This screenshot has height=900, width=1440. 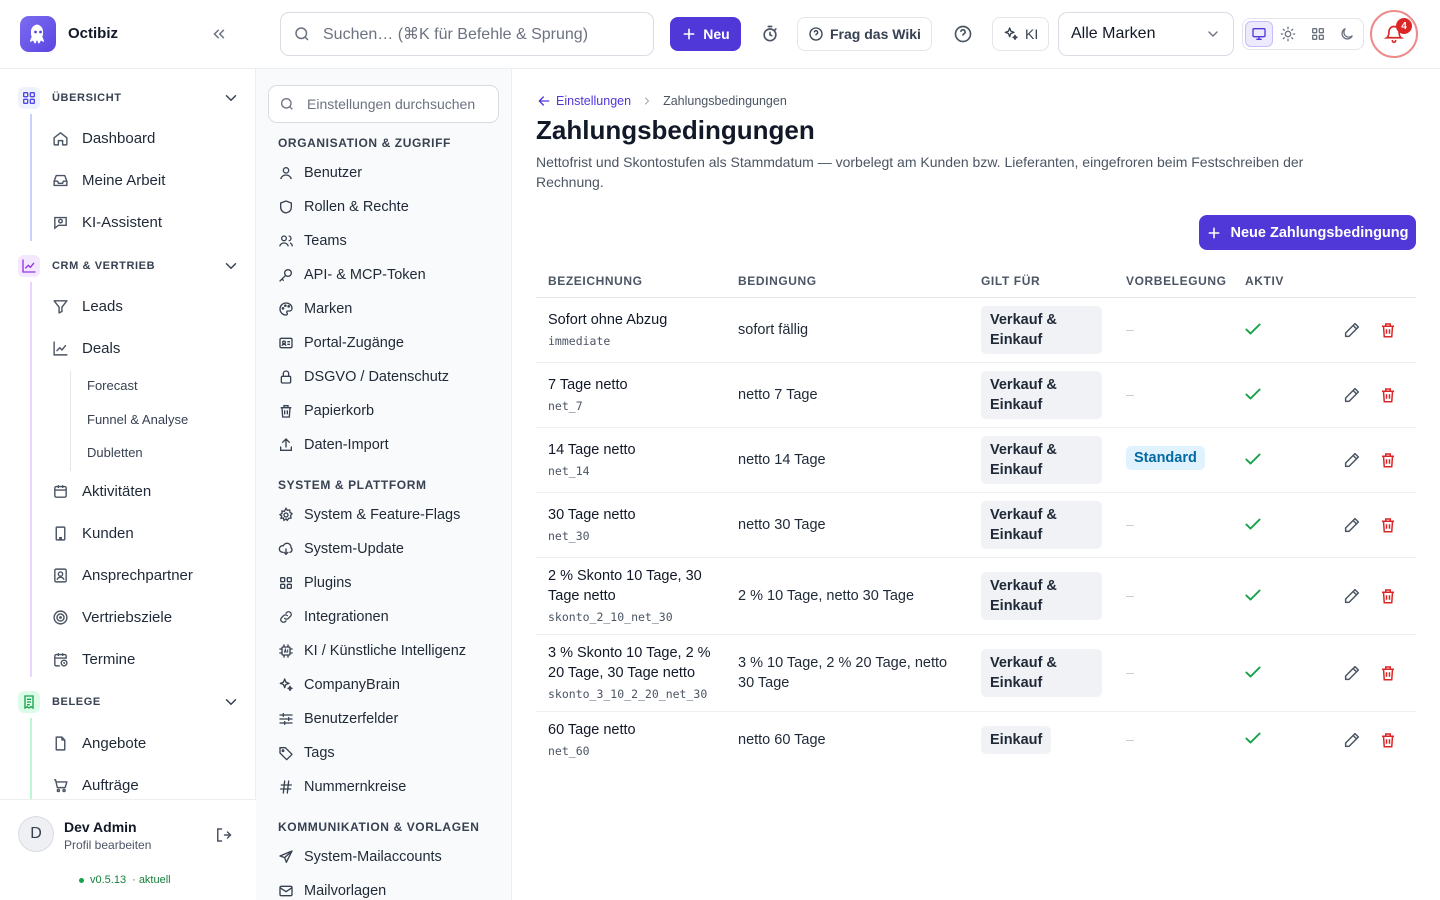 I want to click on global-search-input: Suchen… (⌘K für Befehle & Sprung), so click(x=467, y=34).